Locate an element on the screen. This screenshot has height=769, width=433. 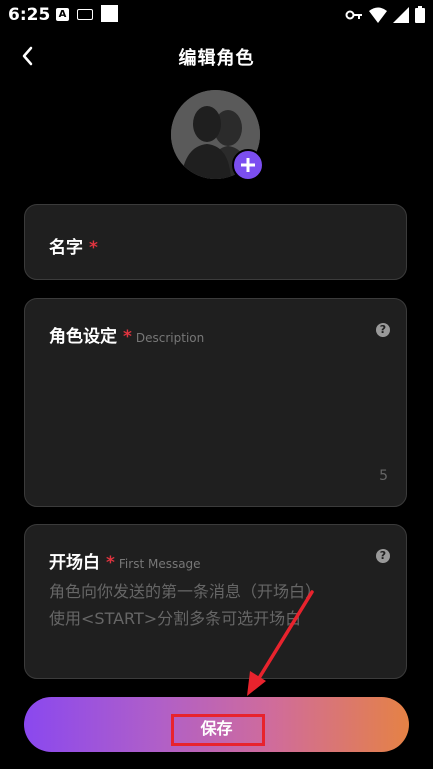
name-label-wrap: 名字 * is located at coordinates (73, 245).